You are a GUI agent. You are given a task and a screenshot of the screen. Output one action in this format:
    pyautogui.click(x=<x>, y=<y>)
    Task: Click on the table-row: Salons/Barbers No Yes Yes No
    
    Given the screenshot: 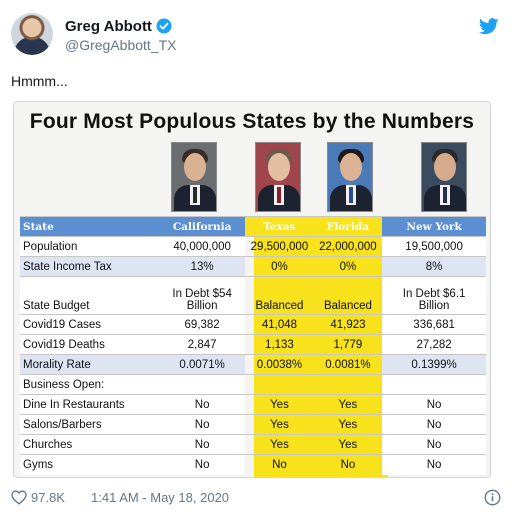 What is the action you would take?
    pyautogui.click(x=253, y=424)
    